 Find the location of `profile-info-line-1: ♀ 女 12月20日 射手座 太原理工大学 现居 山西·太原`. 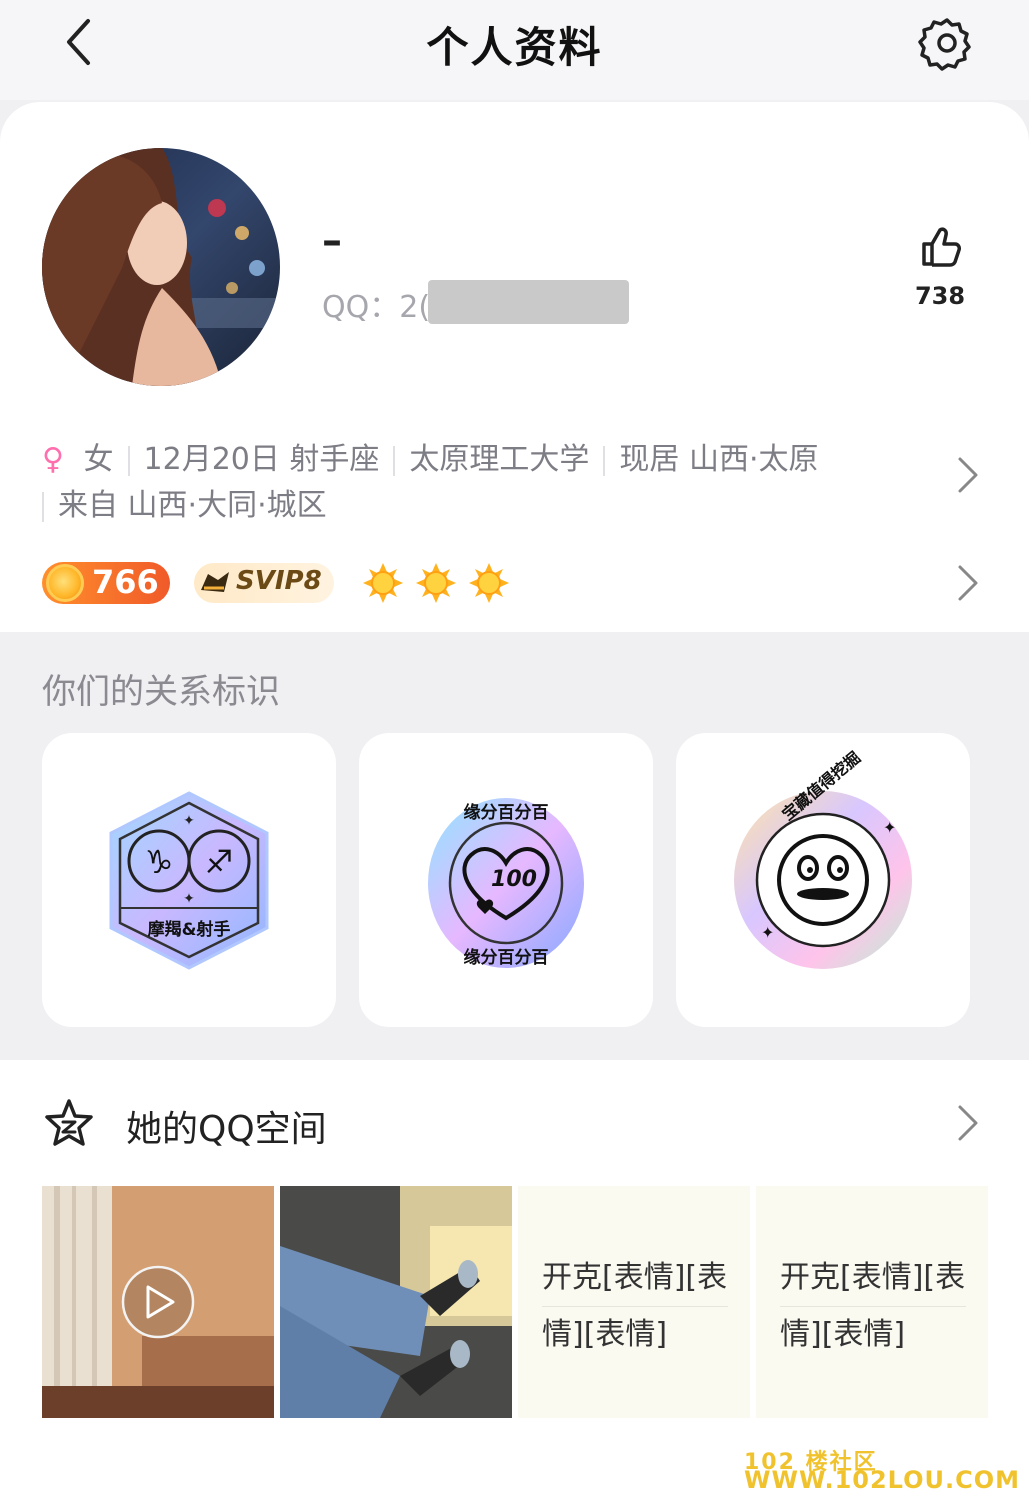

profile-info-line-1: ♀ 女 12月20日 射手座 太原理工大学 现居 山西·太原 is located at coordinates (430, 456).